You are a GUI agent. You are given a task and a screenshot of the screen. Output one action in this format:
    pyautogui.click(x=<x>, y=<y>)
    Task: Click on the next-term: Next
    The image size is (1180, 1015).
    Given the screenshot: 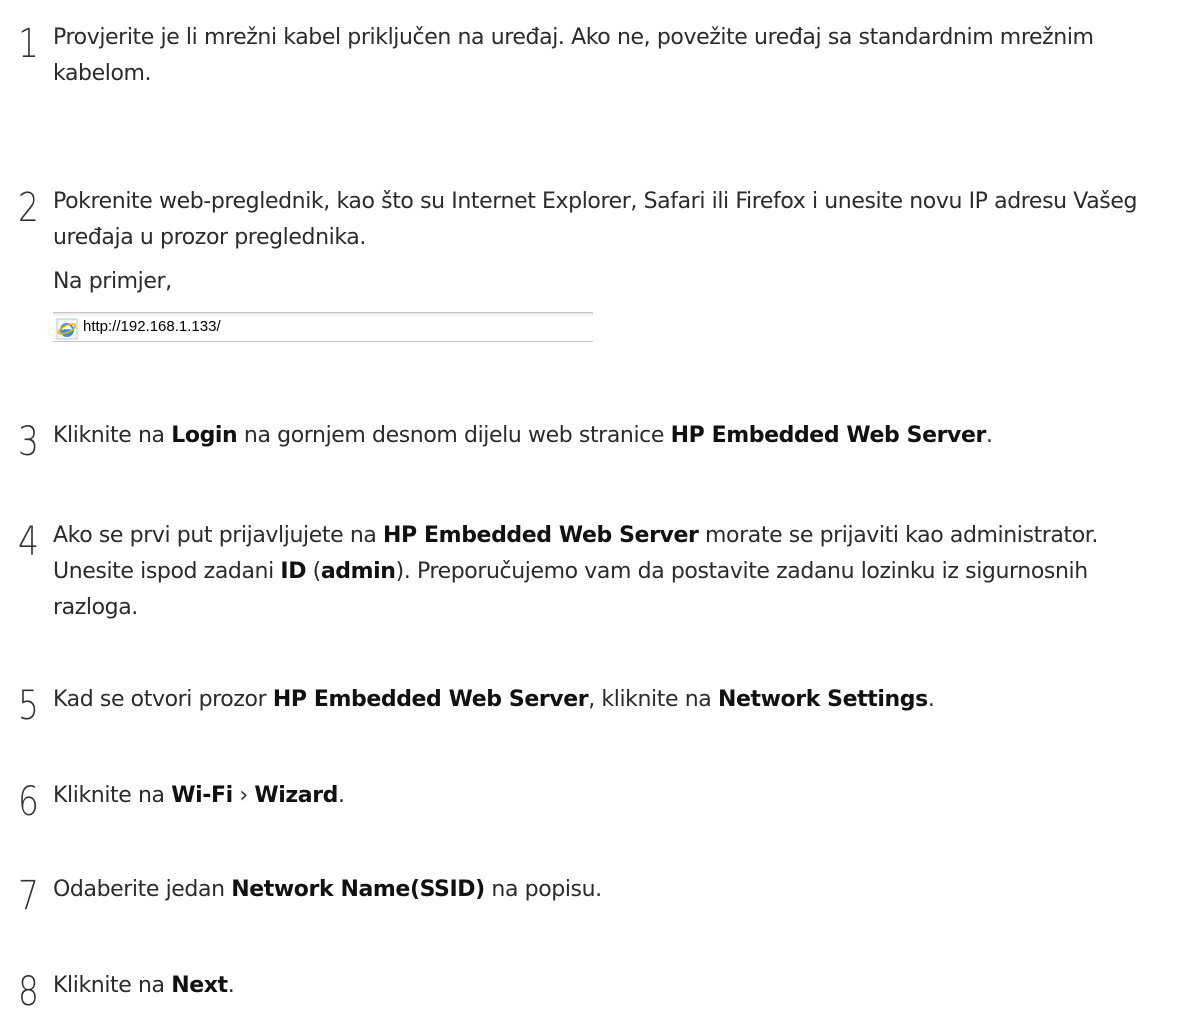 What is the action you would take?
    pyautogui.click(x=199, y=985)
    